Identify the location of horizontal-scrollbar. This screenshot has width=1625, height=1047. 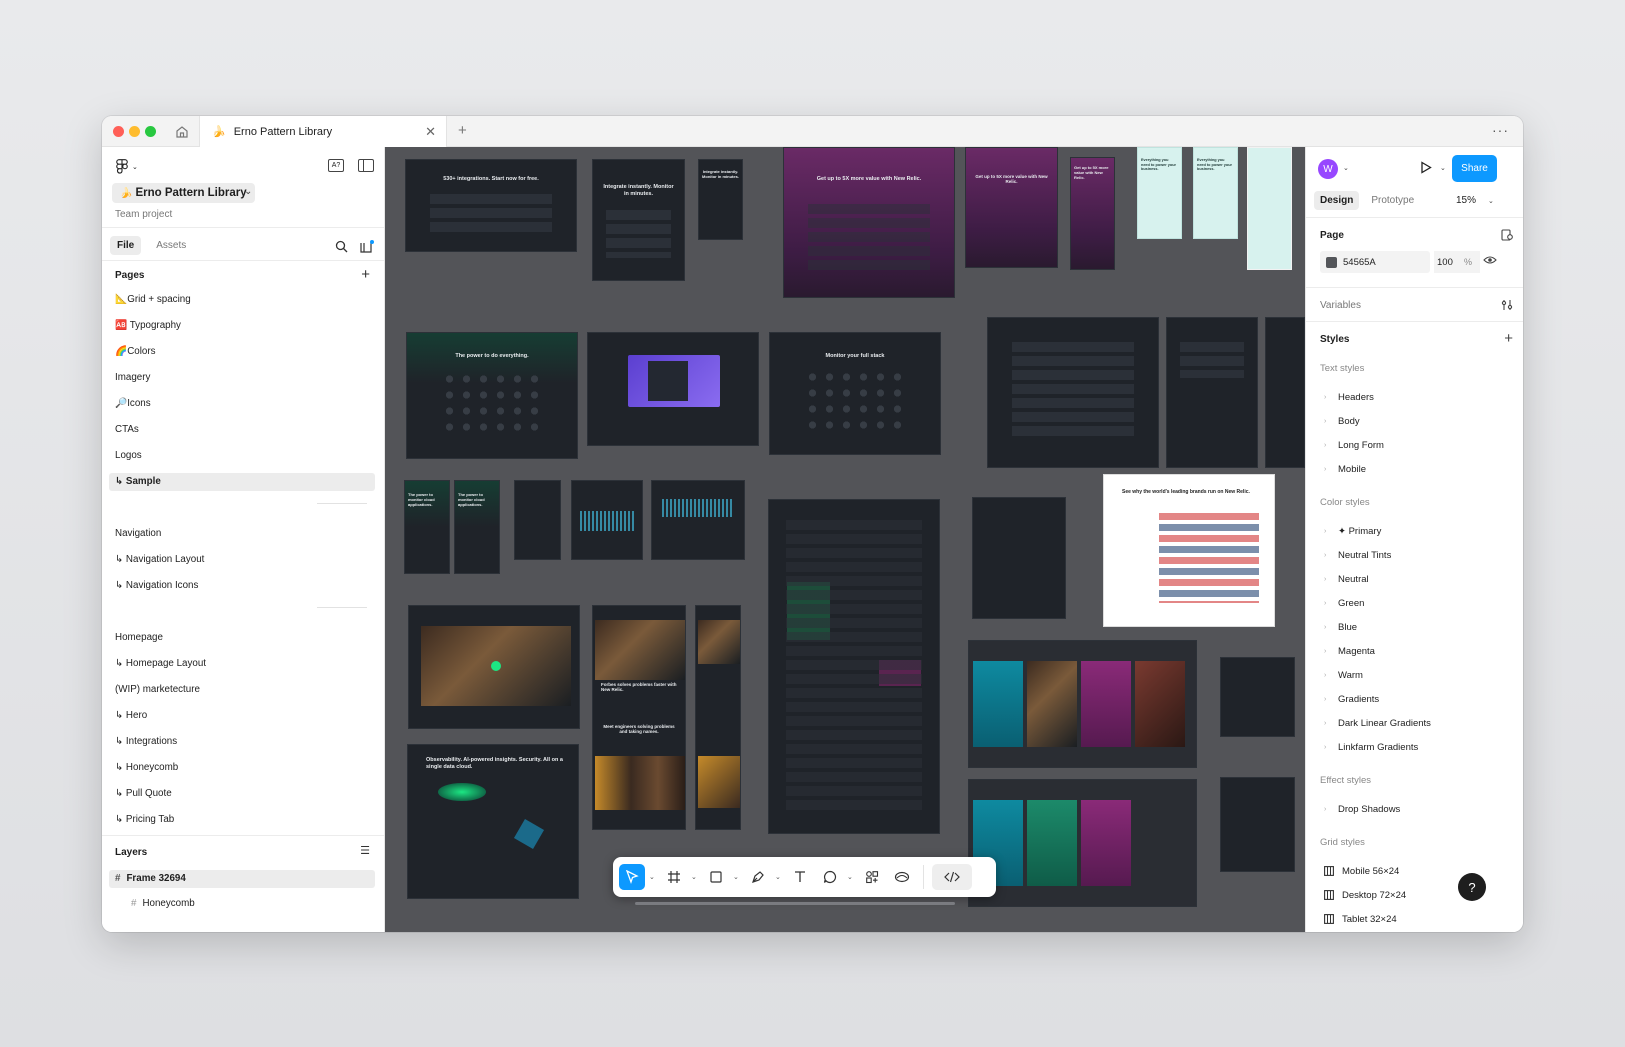
(795, 903).